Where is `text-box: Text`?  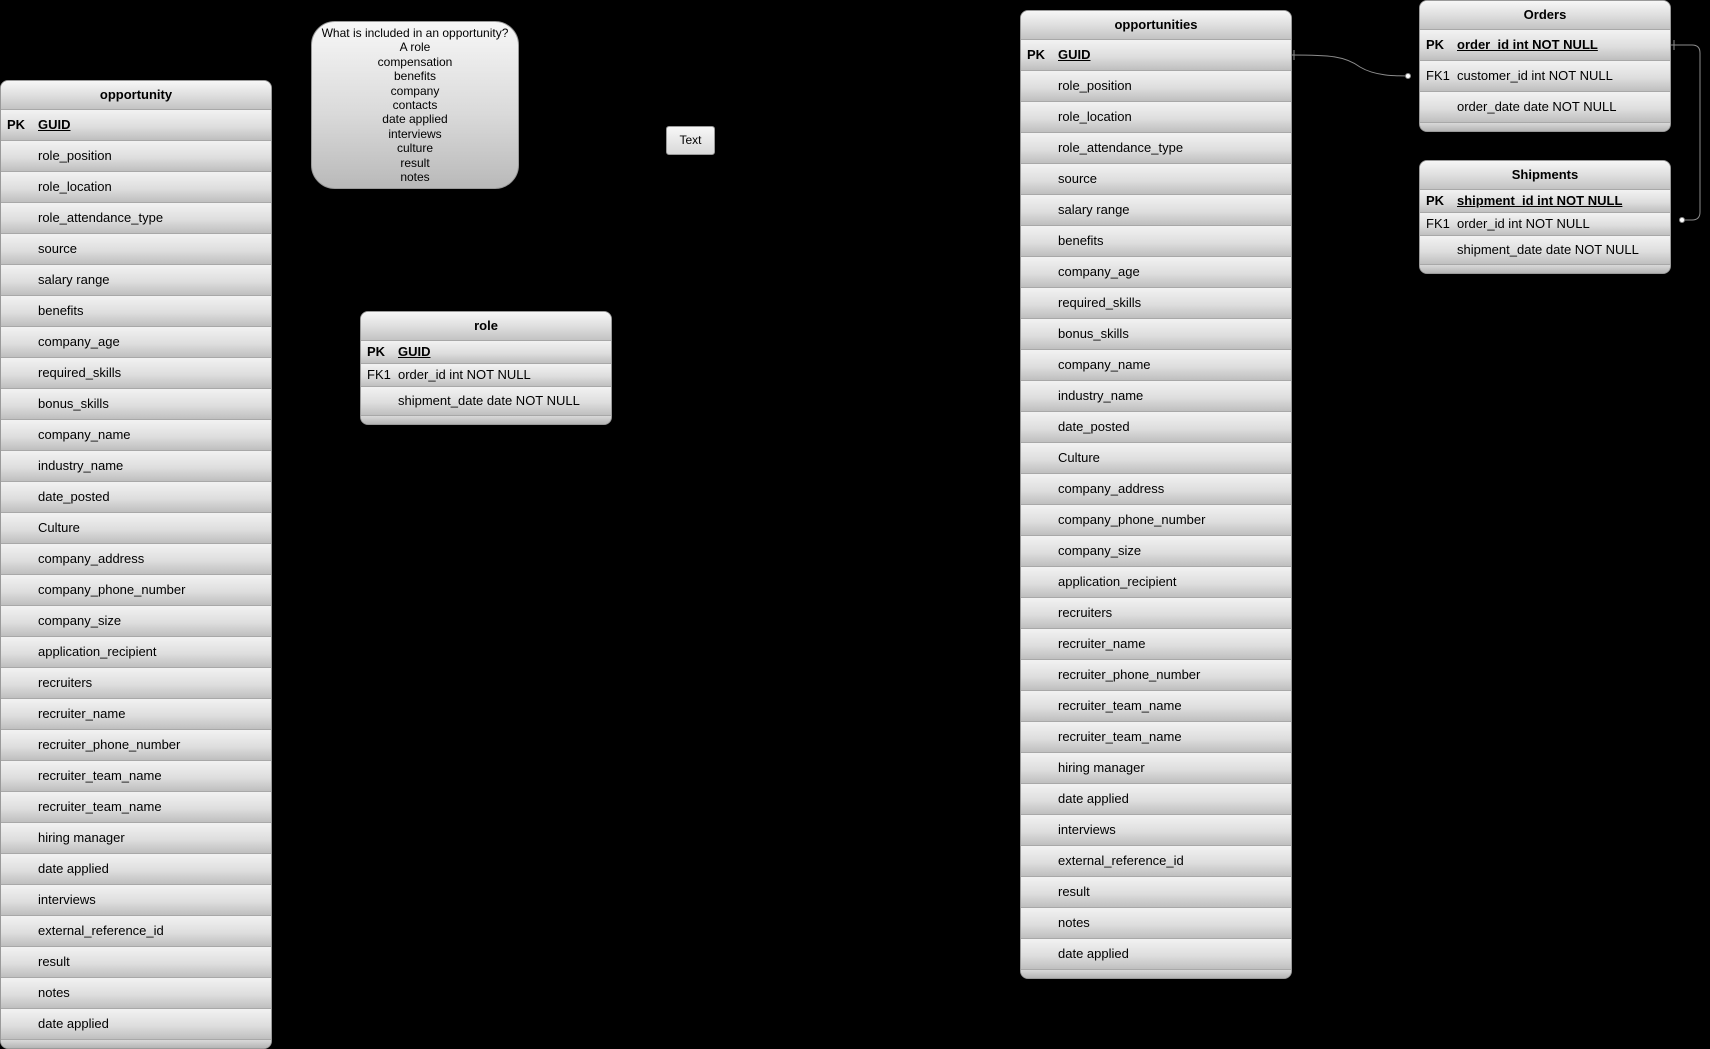 text-box: Text is located at coordinates (690, 140).